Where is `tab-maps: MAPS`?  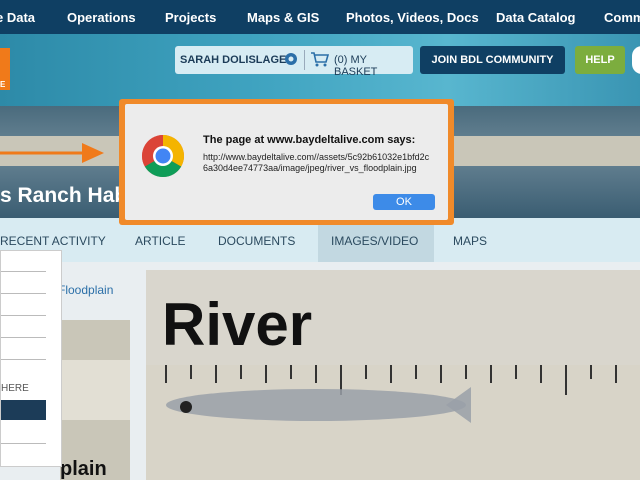 tab-maps: MAPS is located at coordinates (470, 241).